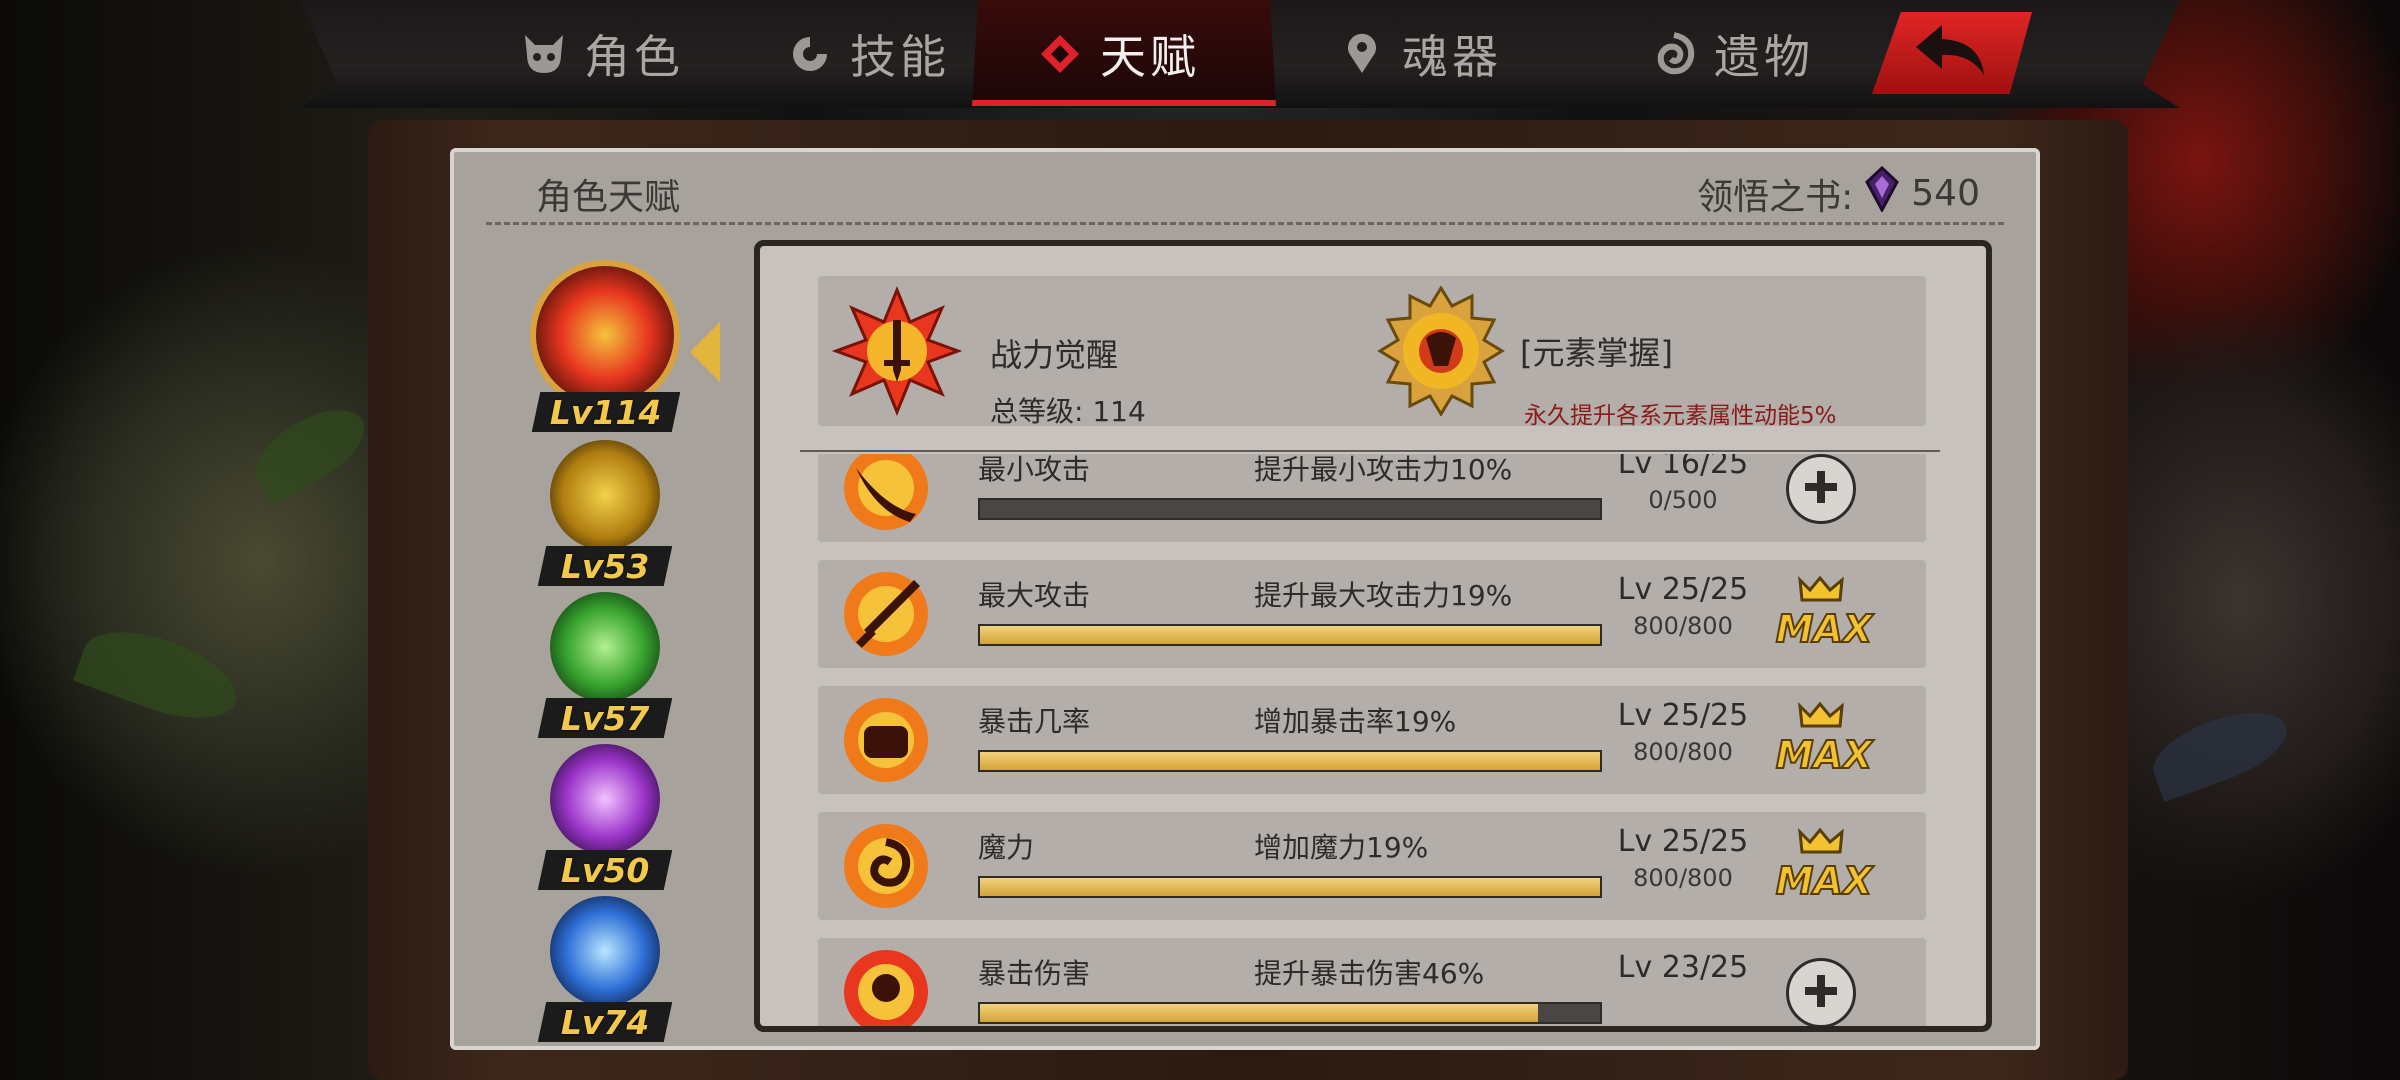 This screenshot has height=1080, width=2400. What do you see at coordinates (1383, 470) in the screenshot?
I see `talent-description: 提升最小攻击力10%` at bounding box center [1383, 470].